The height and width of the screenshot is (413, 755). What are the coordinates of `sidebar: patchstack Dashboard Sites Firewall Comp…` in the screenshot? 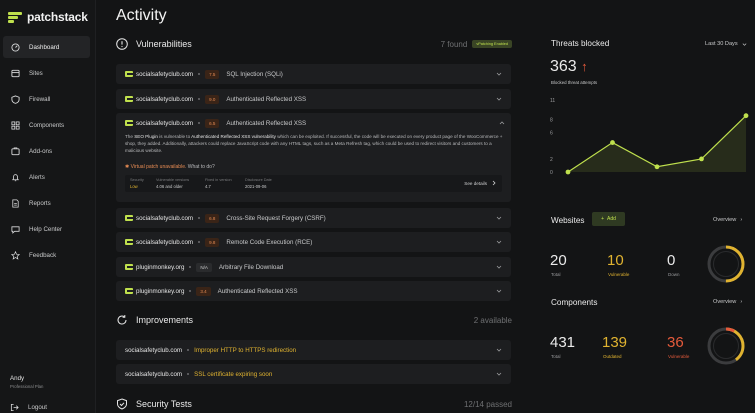 It's located at (48, 206).